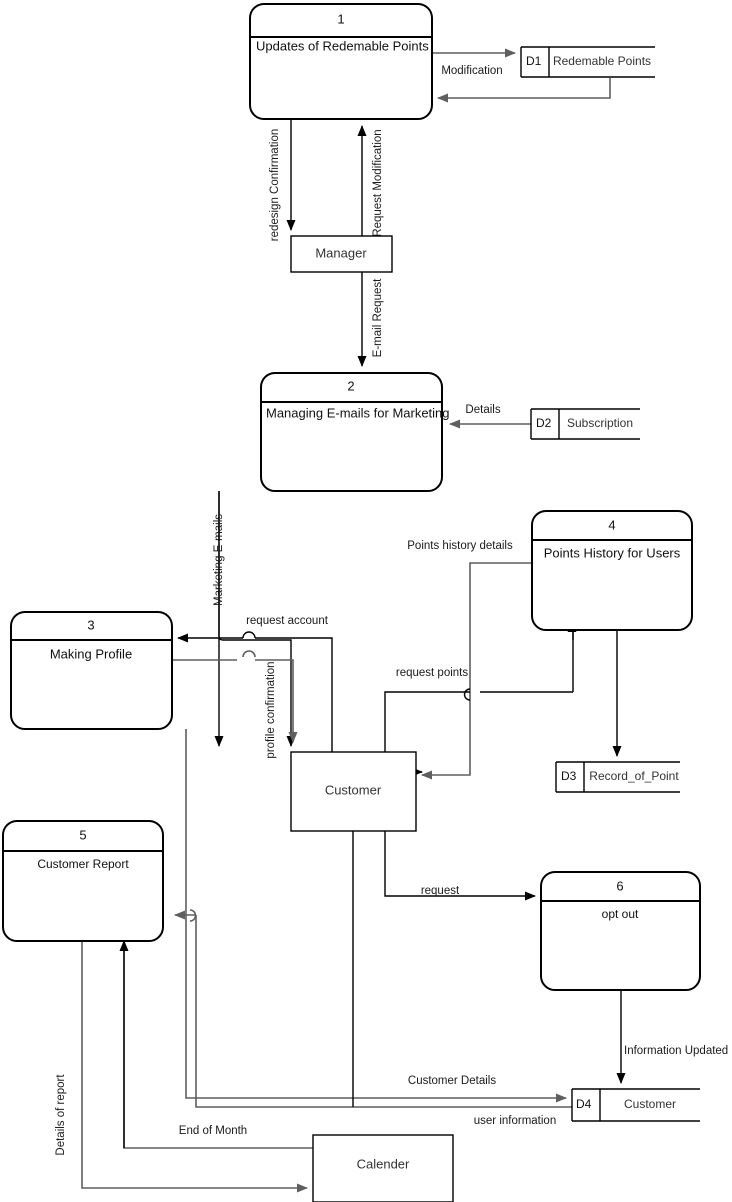 This screenshot has width=732, height=1202. What do you see at coordinates (342, 45) in the screenshot?
I see `process-1-name: Updates of Redemable Points` at bounding box center [342, 45].